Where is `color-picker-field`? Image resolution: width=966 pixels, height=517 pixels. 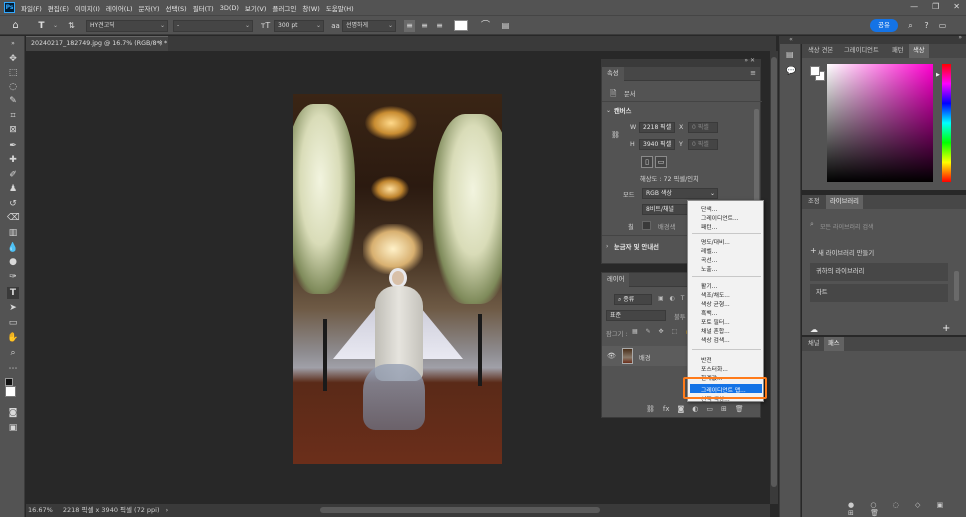 color-picker-field is located at coordinates (880, 123).